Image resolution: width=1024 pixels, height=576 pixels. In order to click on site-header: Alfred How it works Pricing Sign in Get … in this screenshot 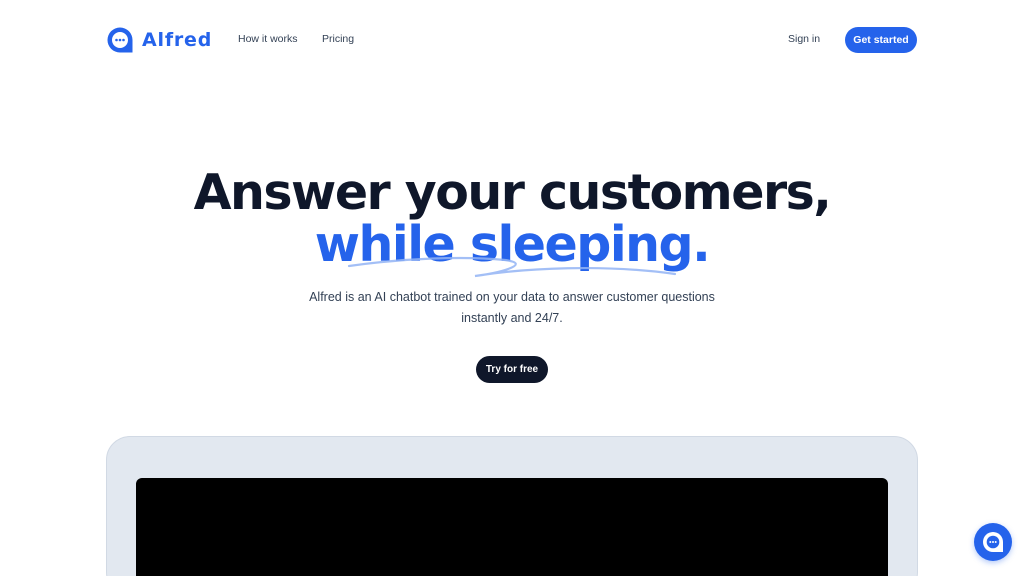, I will do `click(512, 40)`.